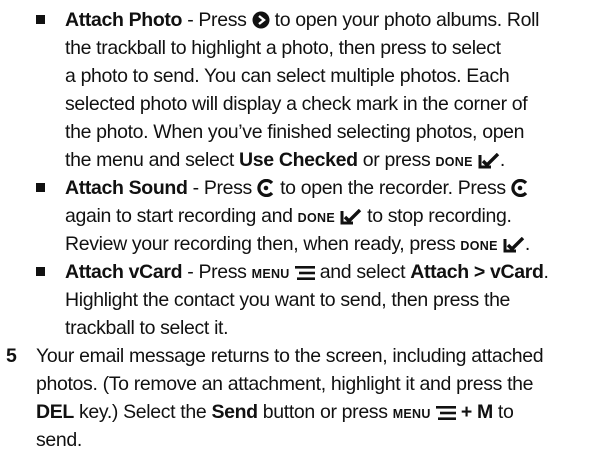 The width and height of the screenshot is (593, 454). Describe the element at coordinates (124, 20) in the screenshot. I see `item-title: Attach Photo` at that location.